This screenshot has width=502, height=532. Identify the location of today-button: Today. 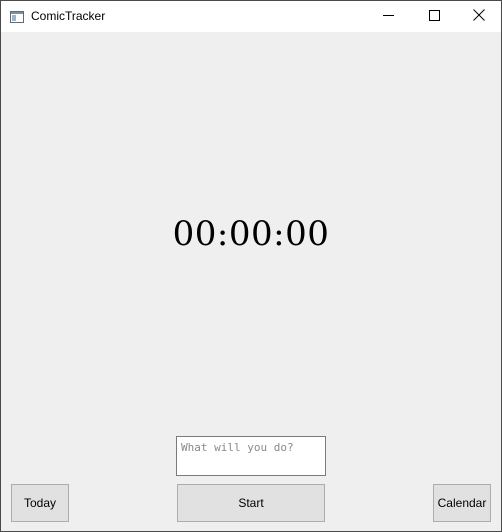
(40, 503).